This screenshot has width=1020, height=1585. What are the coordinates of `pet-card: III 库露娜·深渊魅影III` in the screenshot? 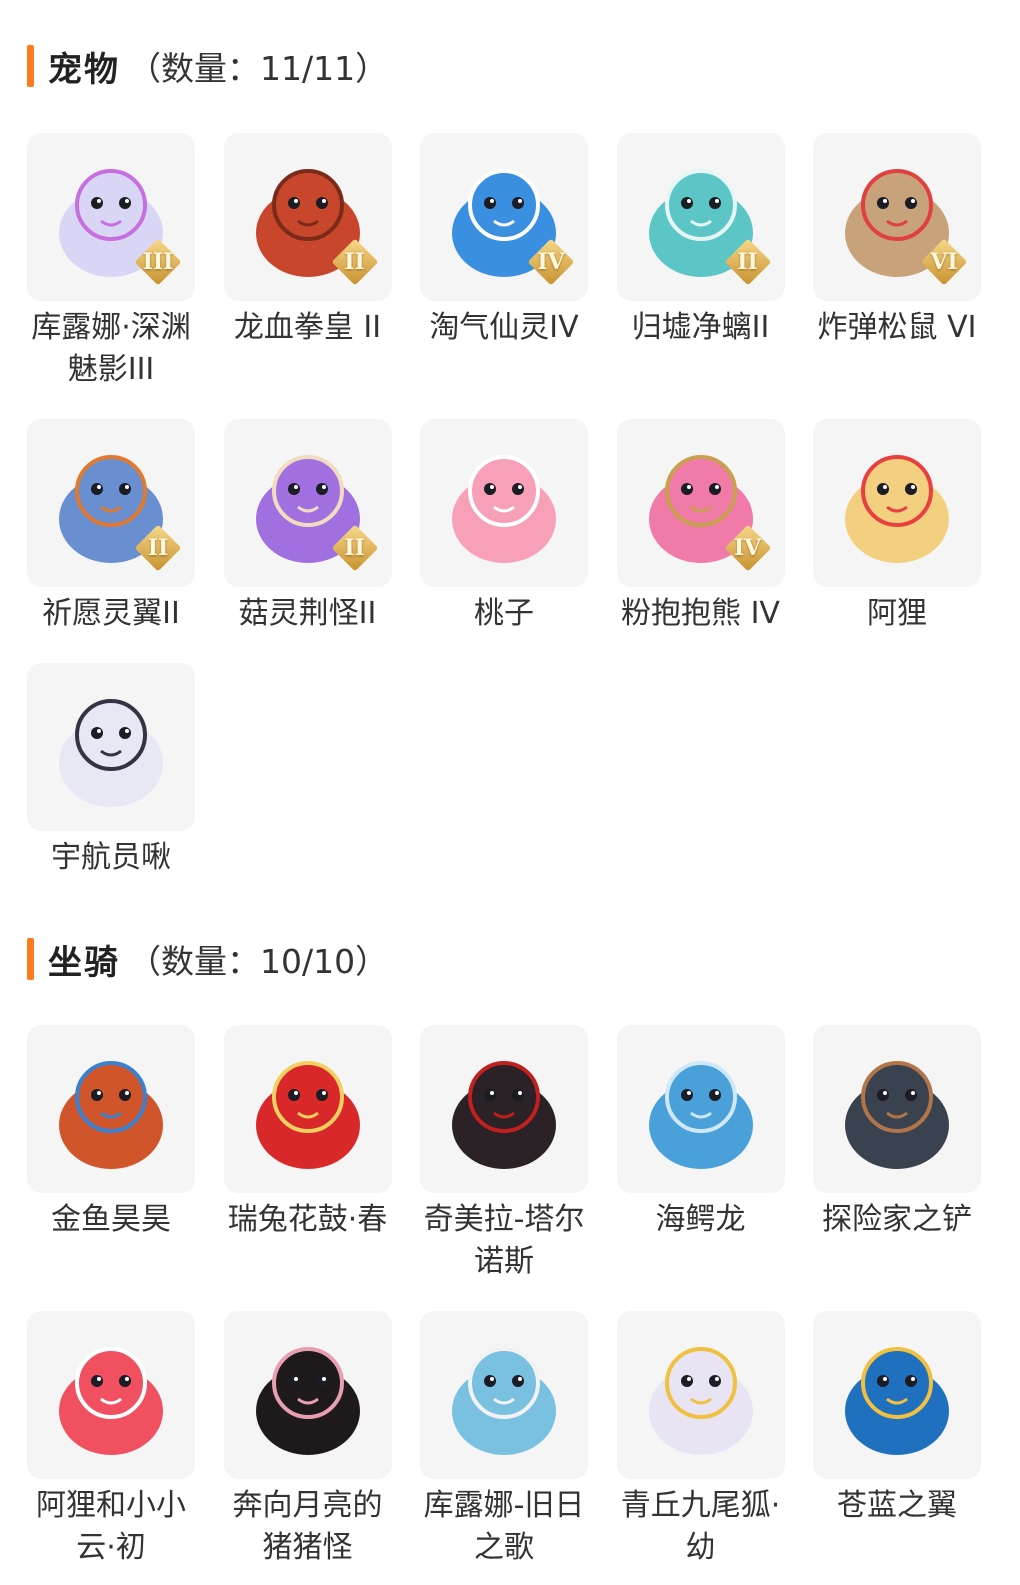 It's located at (111, 262).